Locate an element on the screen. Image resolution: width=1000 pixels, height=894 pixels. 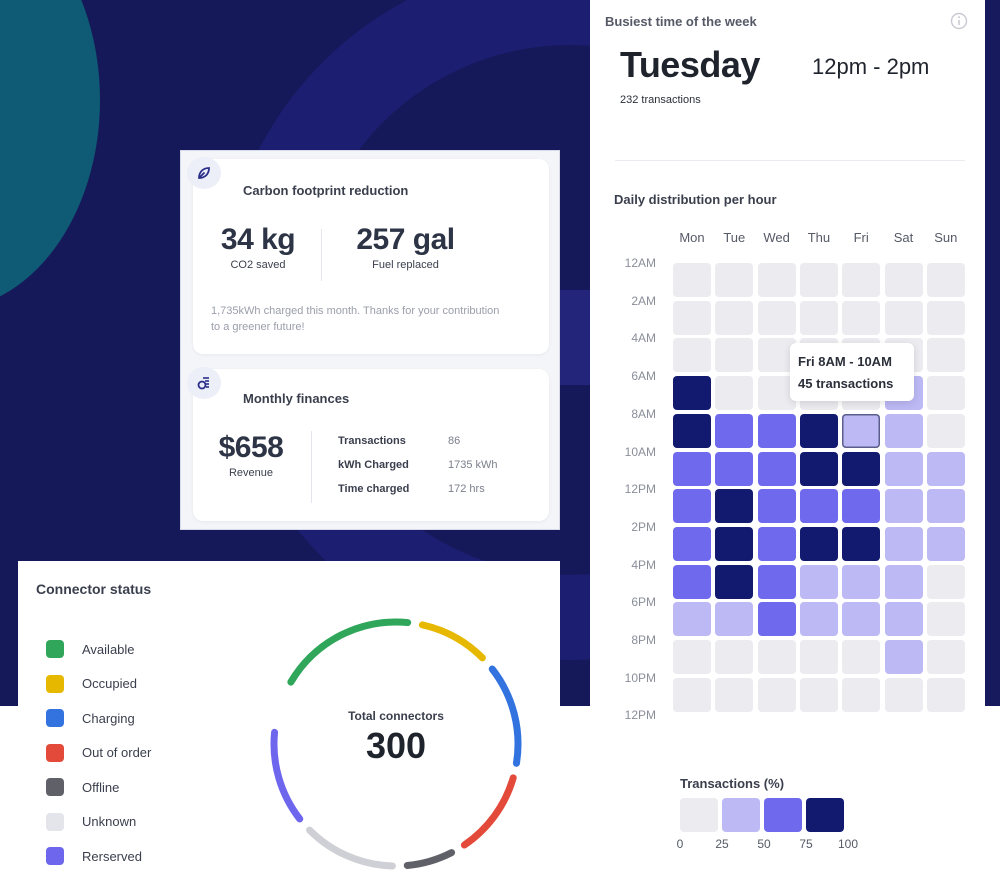
hour-label: 4PM is located at coordinates (643, 564).